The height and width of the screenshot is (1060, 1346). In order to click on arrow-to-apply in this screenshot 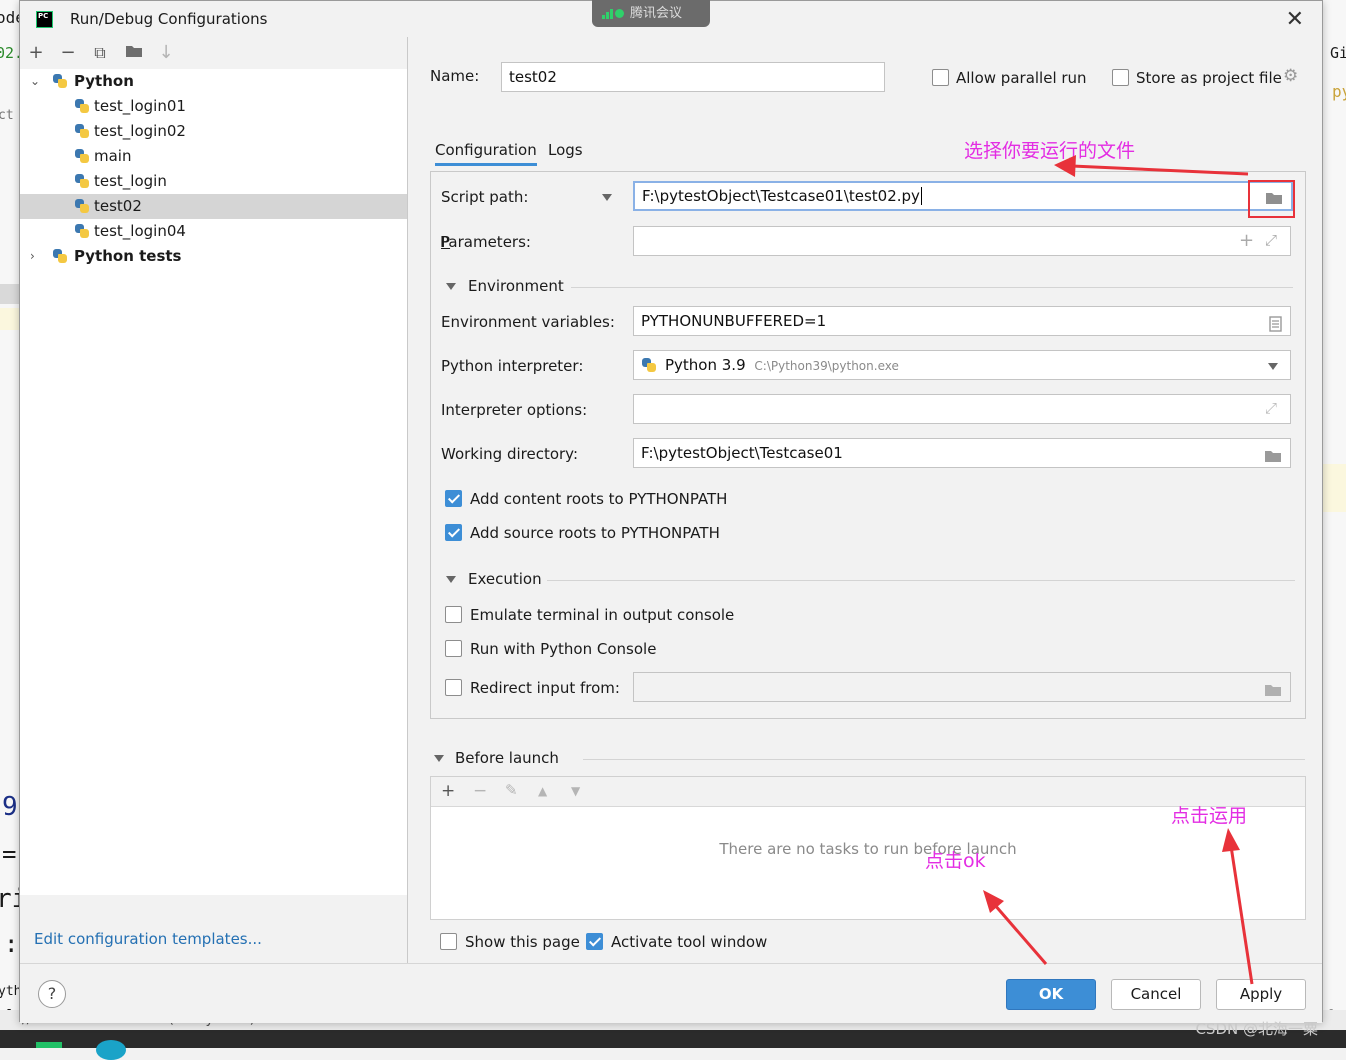, I will do `click(1238, 906)`.